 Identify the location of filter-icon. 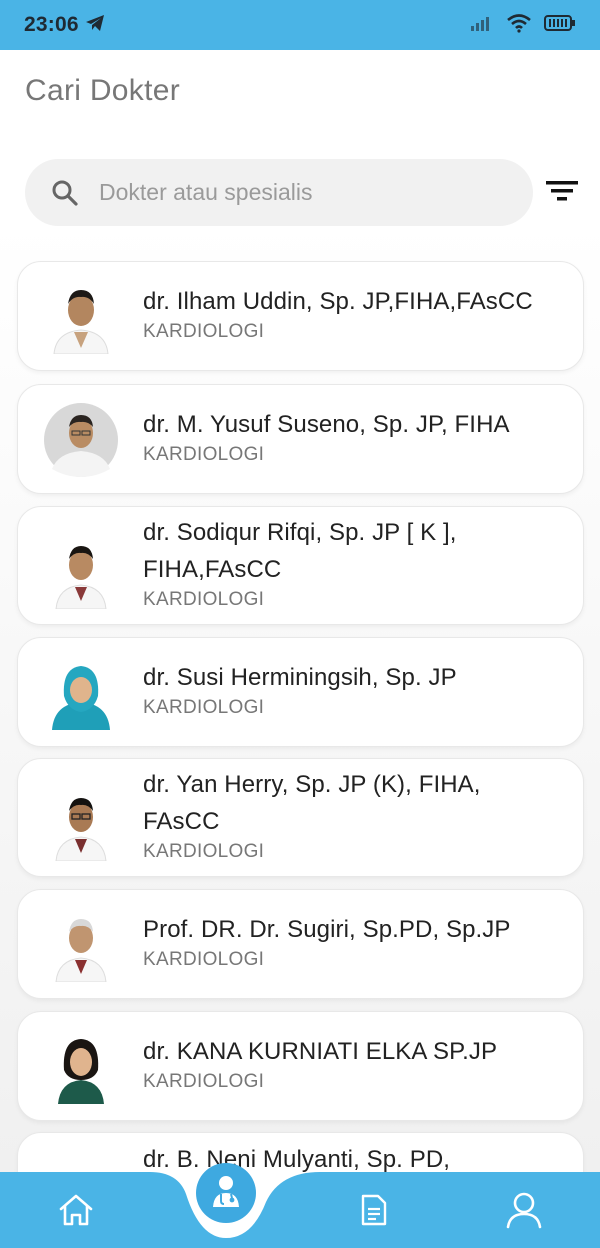
(562, 193).